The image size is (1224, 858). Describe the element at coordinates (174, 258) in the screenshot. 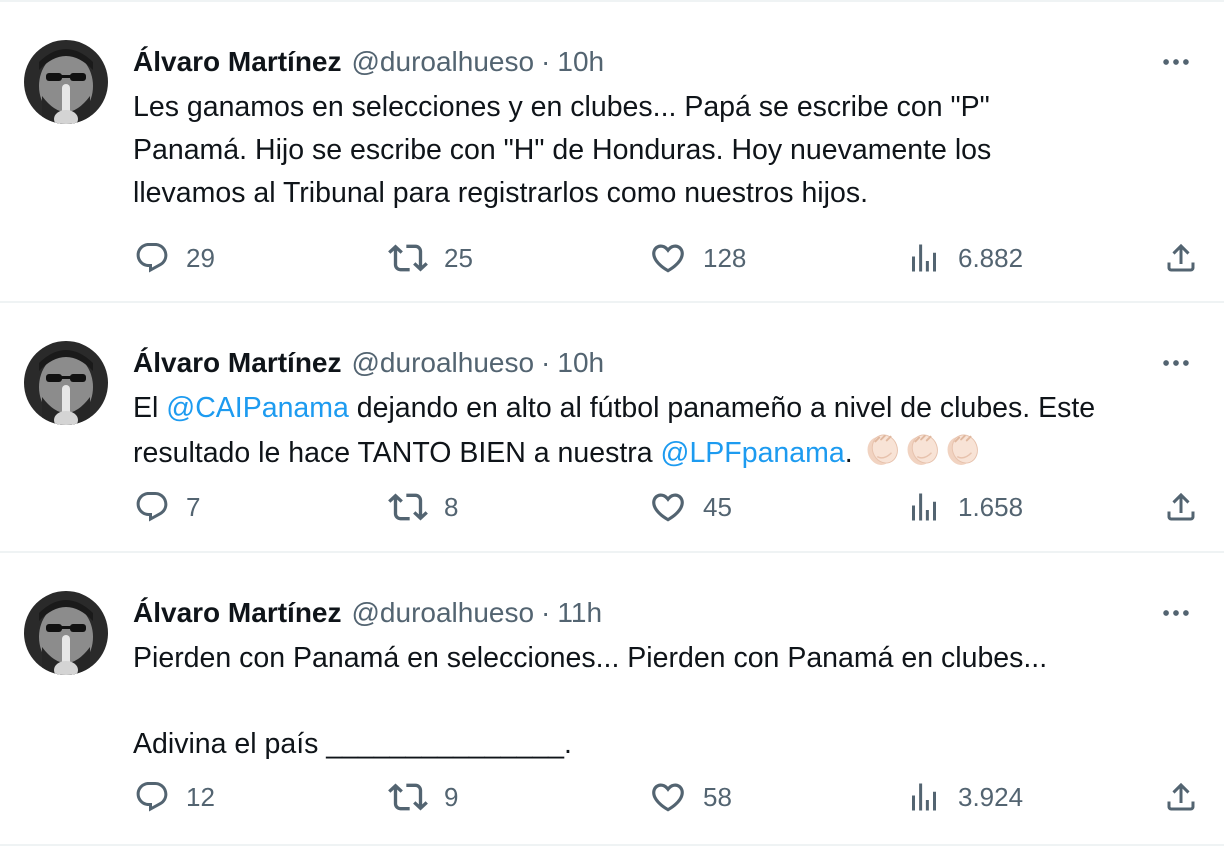

I see `reply-button: 29` at that location.